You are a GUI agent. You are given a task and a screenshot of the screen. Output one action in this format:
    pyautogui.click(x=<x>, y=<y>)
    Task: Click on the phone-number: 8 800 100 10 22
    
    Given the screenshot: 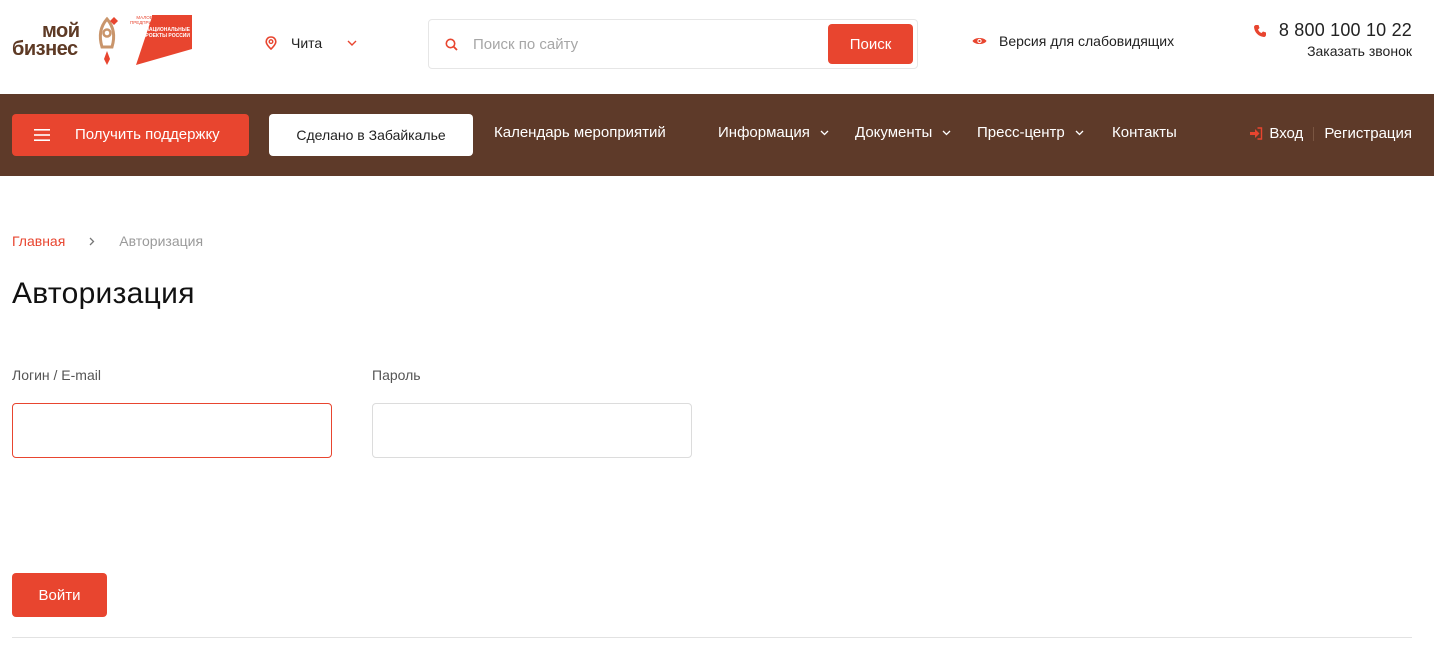 What is the action you would take?
    pyautogui.click(x=1345, y=30)
    